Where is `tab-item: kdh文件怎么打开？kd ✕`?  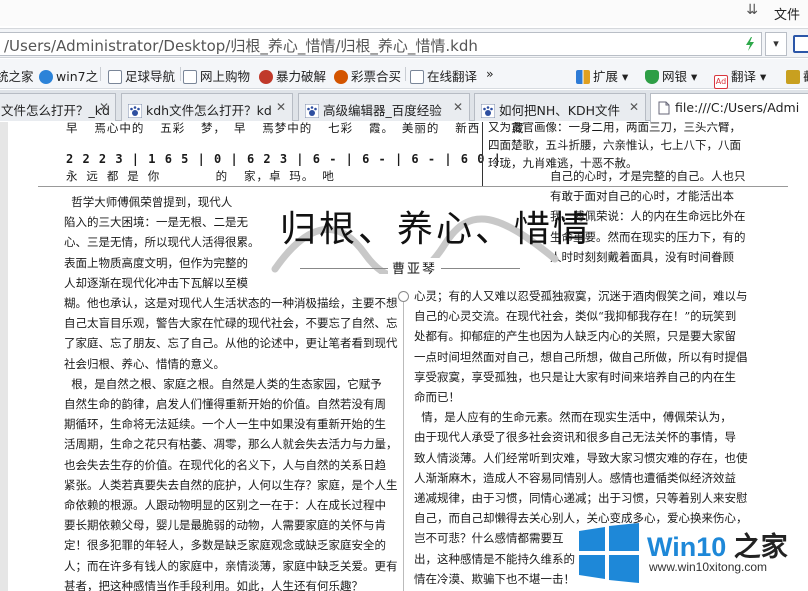
tab-item: kdh文件怎么打开？kd ✕ is located at coordinates (207, 107).